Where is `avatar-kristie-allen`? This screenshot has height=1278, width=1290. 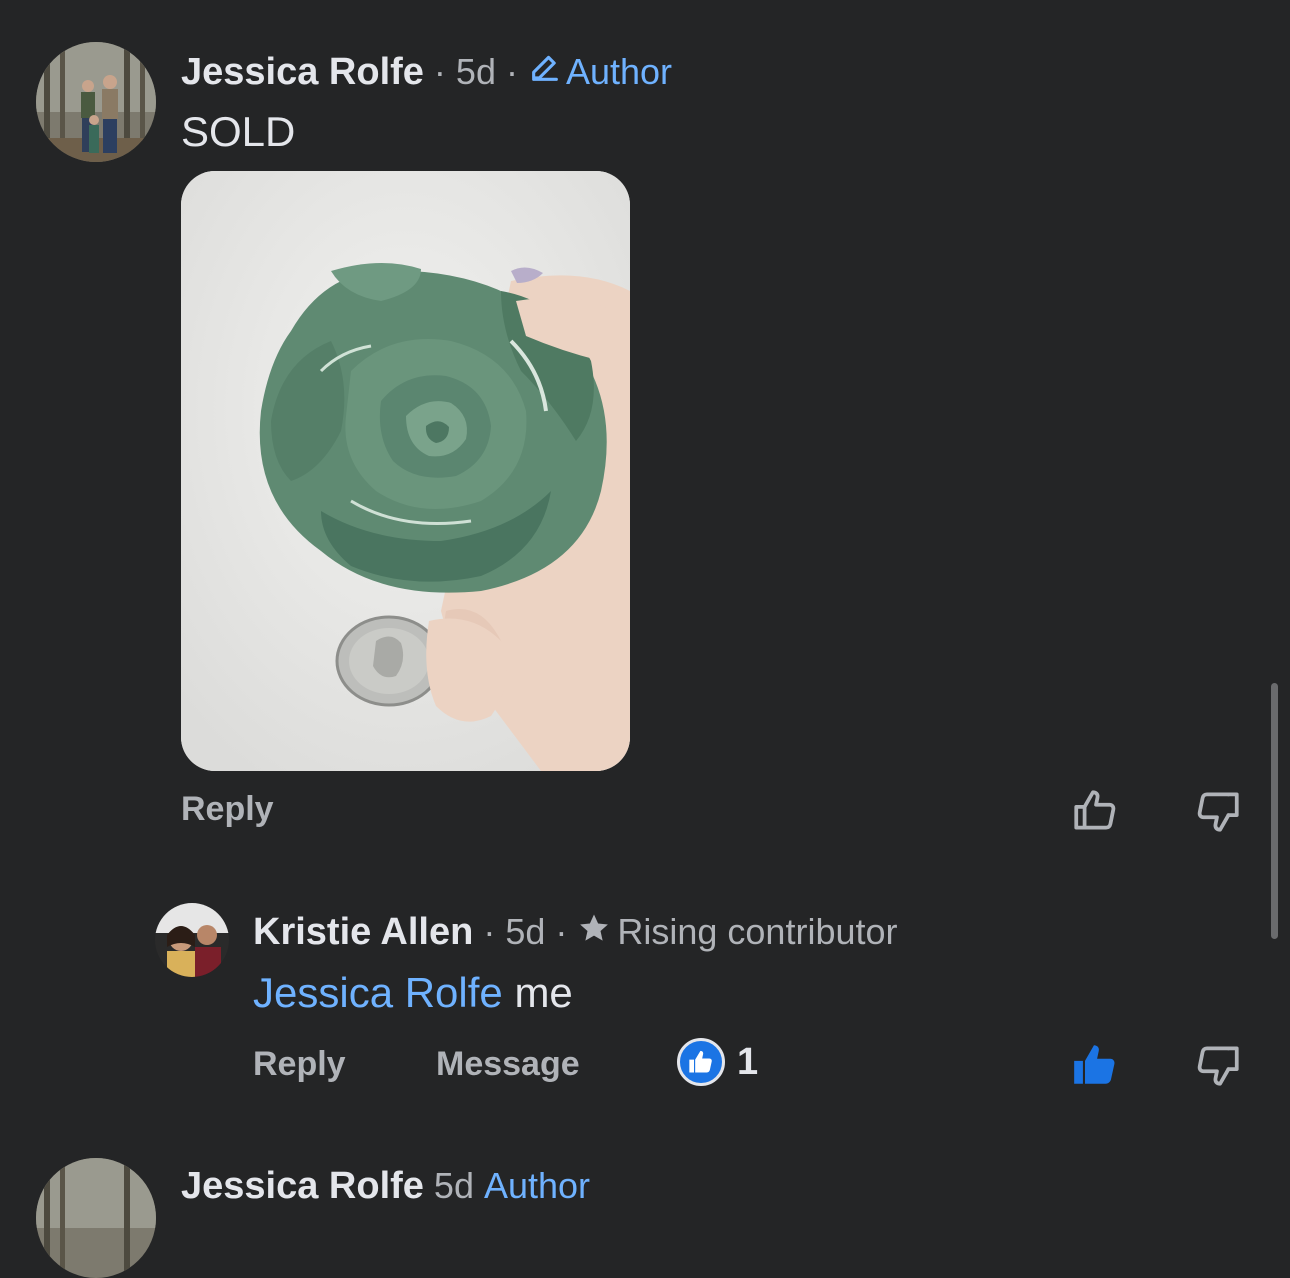
avatar-kristie-allen is located at coordinates (192, 940).